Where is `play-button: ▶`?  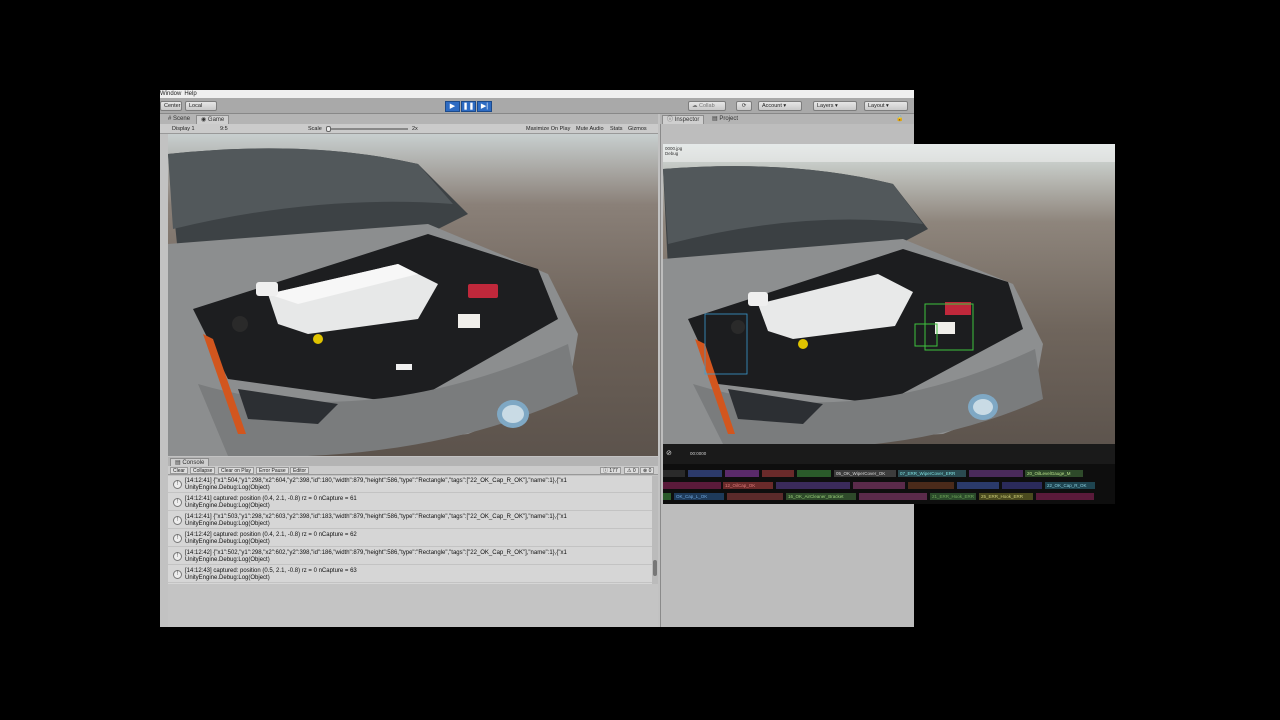
play-button: ▶ is located at coordinates (452, 106).